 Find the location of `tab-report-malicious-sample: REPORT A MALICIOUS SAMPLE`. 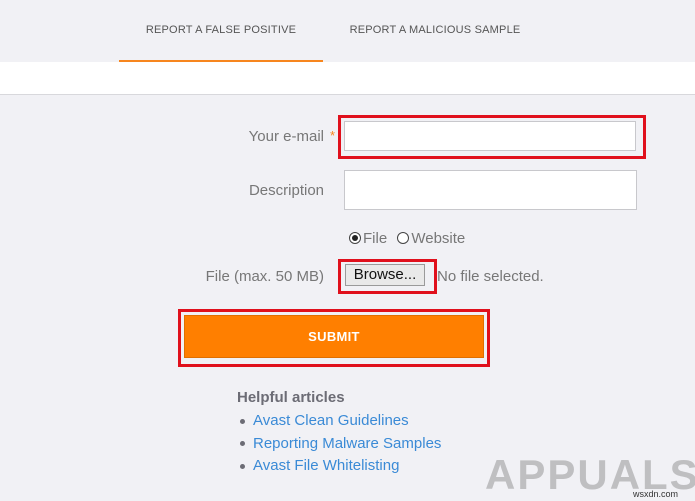

tab-report-malicious-sample: REPORT A MALICIOUS SAMPLE is located at coordinates (435, 31).